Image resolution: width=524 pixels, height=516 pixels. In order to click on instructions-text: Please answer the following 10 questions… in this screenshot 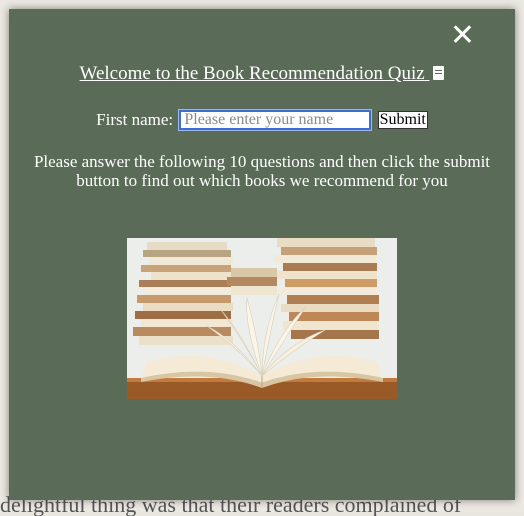, I will do `click(262, 171)`.